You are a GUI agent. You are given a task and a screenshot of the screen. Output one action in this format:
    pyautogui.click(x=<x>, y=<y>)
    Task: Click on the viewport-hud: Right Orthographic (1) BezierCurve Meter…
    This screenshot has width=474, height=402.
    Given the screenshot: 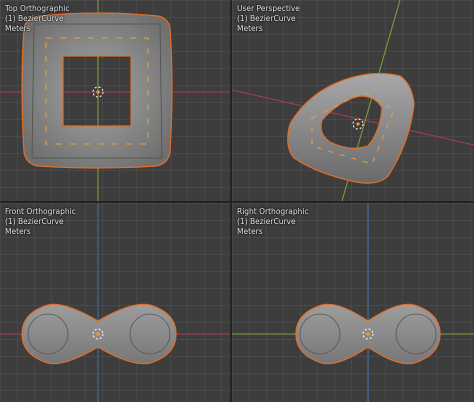 What is the action you would take?
    pyautogui.click(x=273, y=222)
    